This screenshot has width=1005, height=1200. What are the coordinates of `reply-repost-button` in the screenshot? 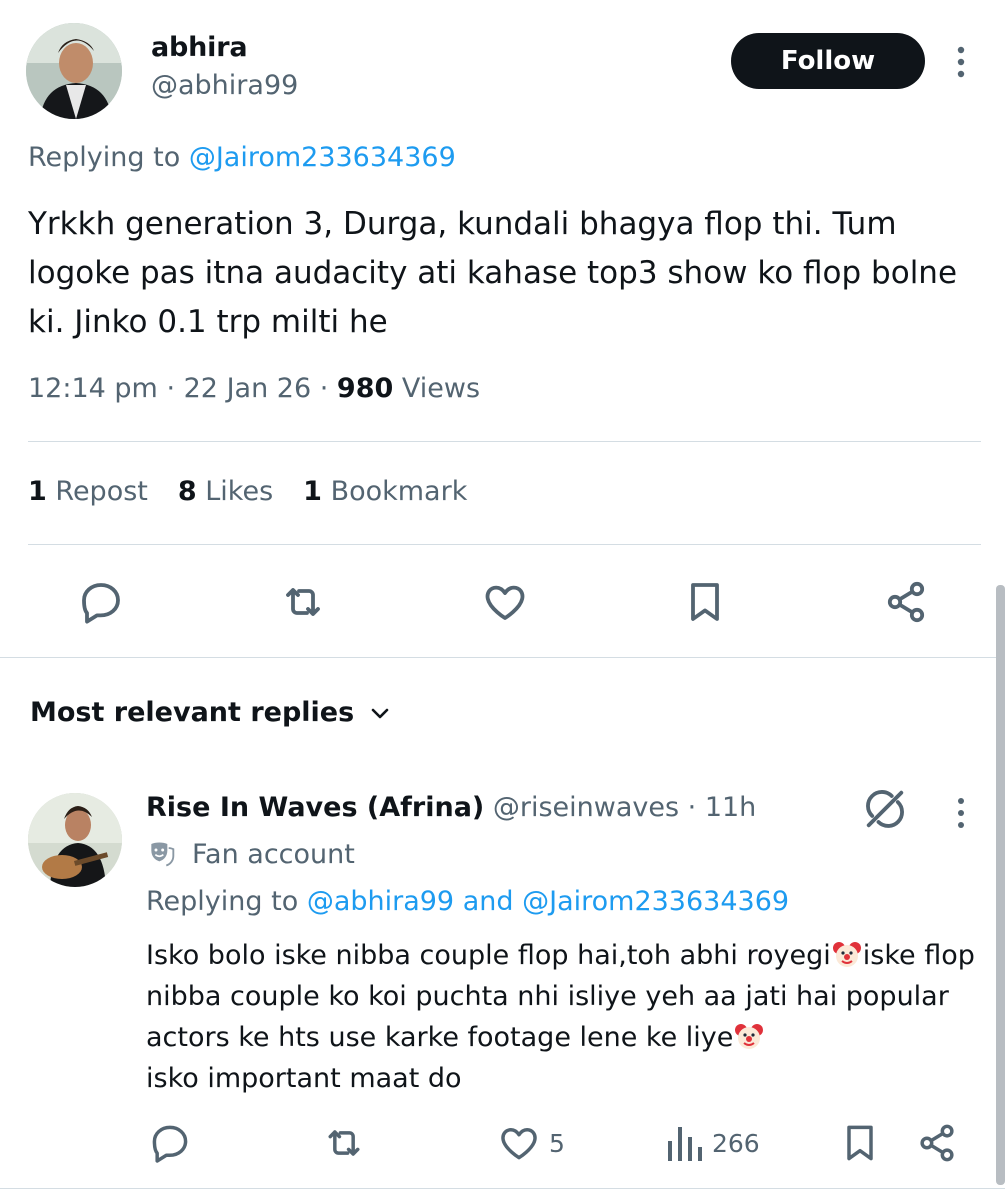 It's located at (344, 1143).